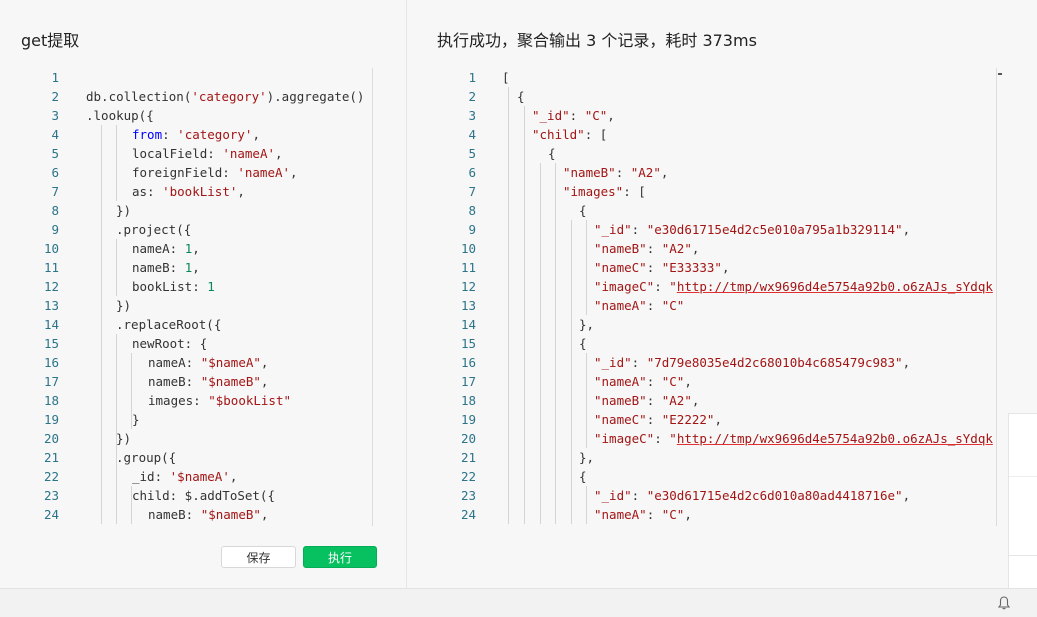 Image resolution: width=1037 pixels, height=617 pixels. I want to click on code-line: 3 .lookup({, so click(202, 115).